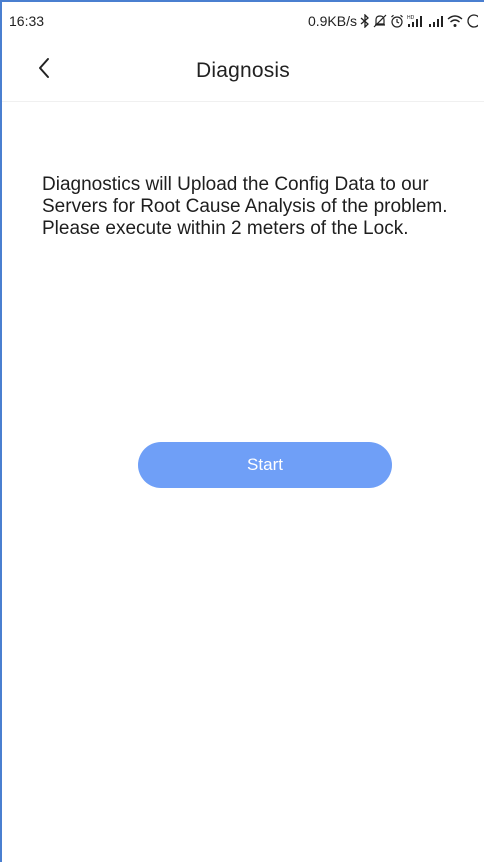 Image resolution: width=484 pixels, height=862 pixels. I want to click on bluetooth-icon, so click(365, 21).